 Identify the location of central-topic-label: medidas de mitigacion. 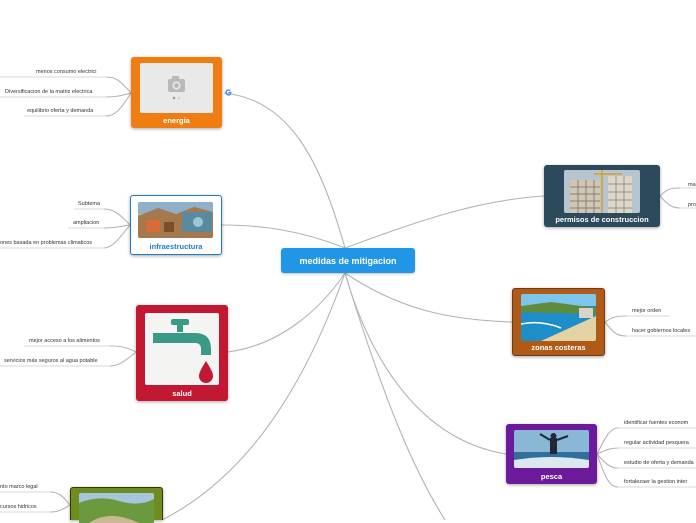
(348, 260).